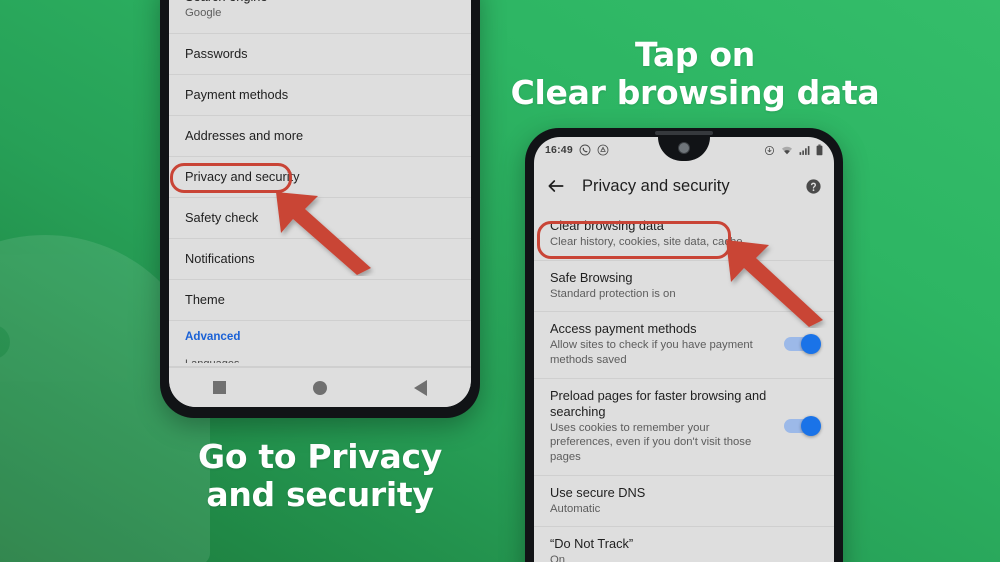 The image size is (1000, 562). I want to click on circle-home-icon, so click(319, 387).